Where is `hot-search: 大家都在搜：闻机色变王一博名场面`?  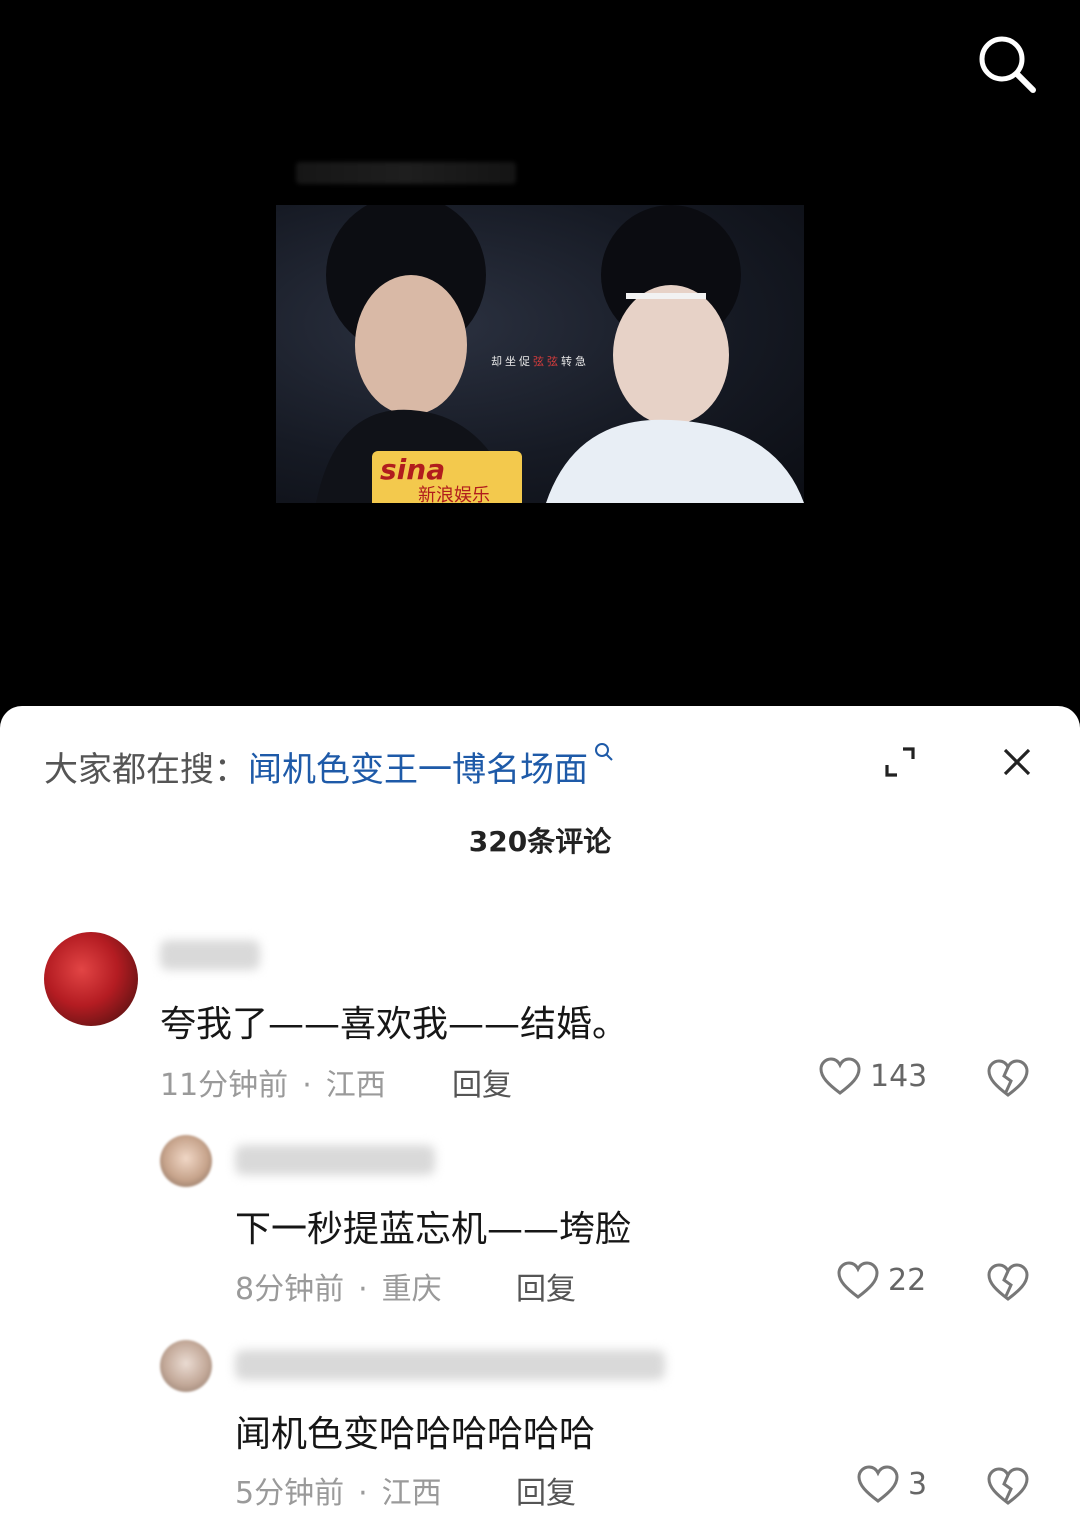
hot-search: 大家都在搜：闻机色变王一博名场面 is located at coordinates (329, 766).